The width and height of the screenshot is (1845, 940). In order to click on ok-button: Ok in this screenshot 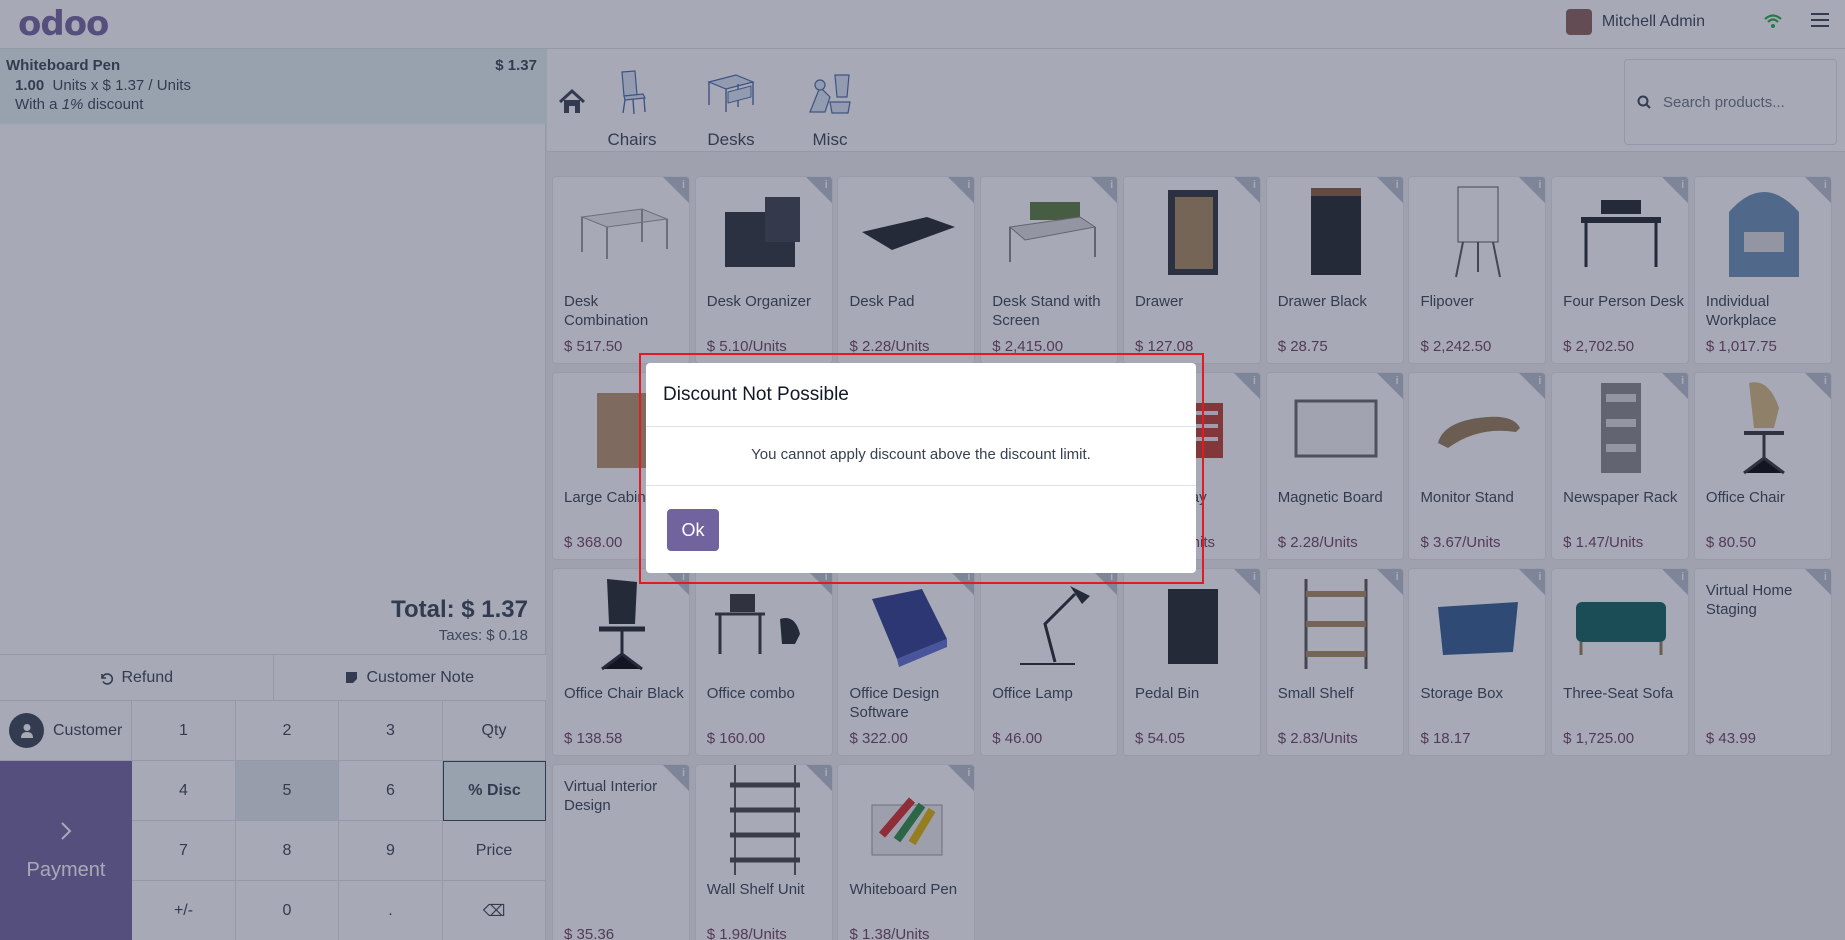, I will do `click(693, 530)`.